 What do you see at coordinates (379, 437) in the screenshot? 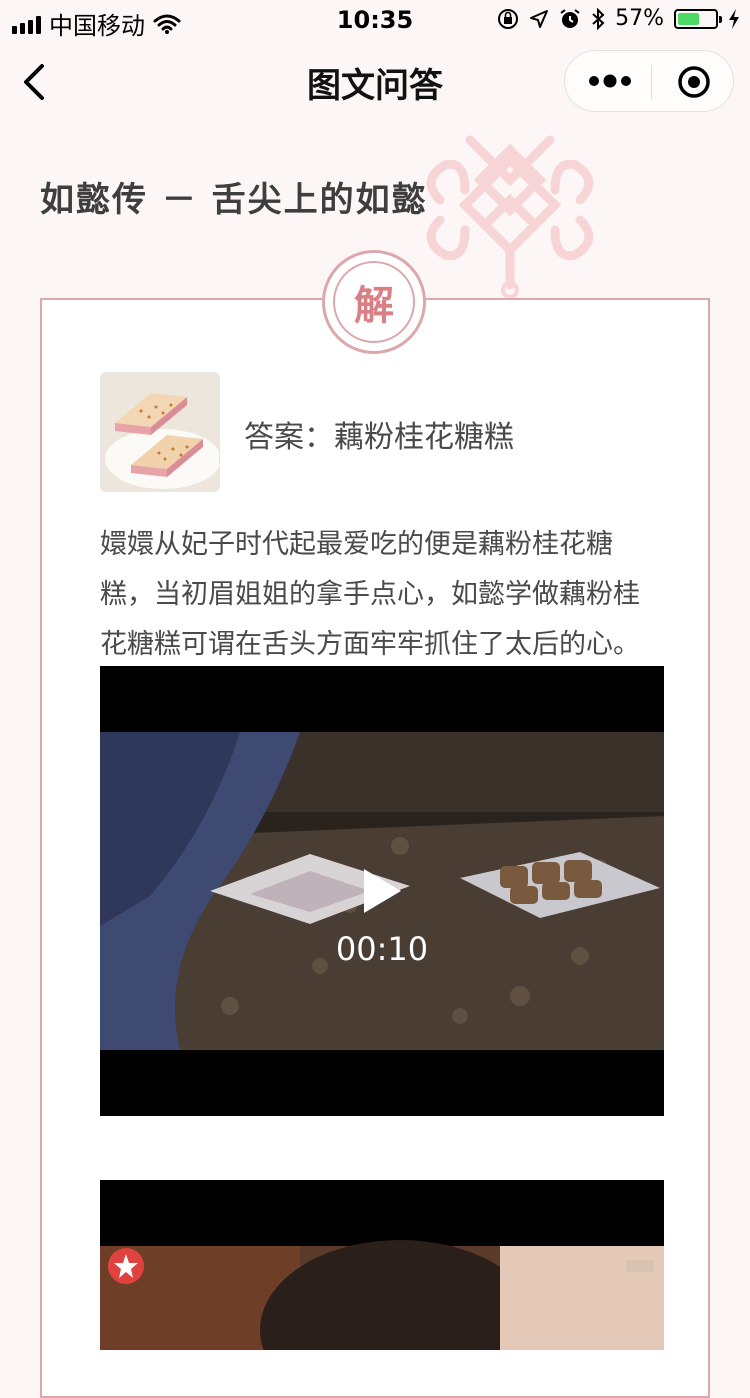
I see `answer-text: 答案：藕粉桂花糖糕` at bounding box center [379, 437].